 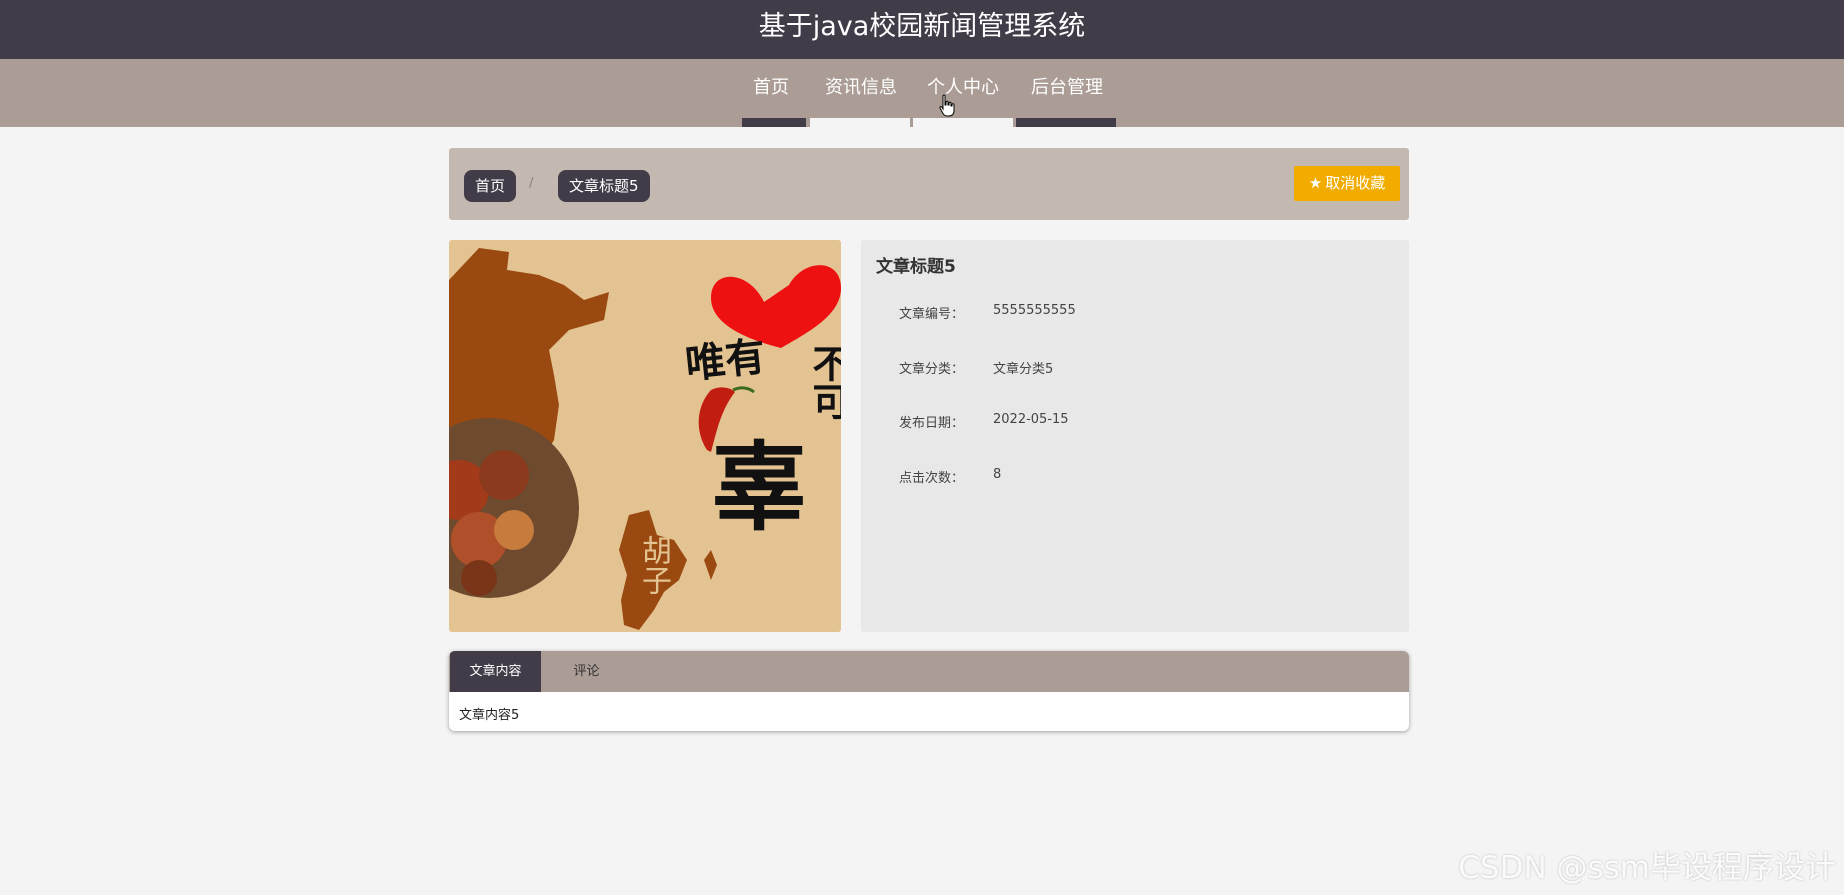 I want to click on field-label: 发布日期：, so click(x=932, y=423).